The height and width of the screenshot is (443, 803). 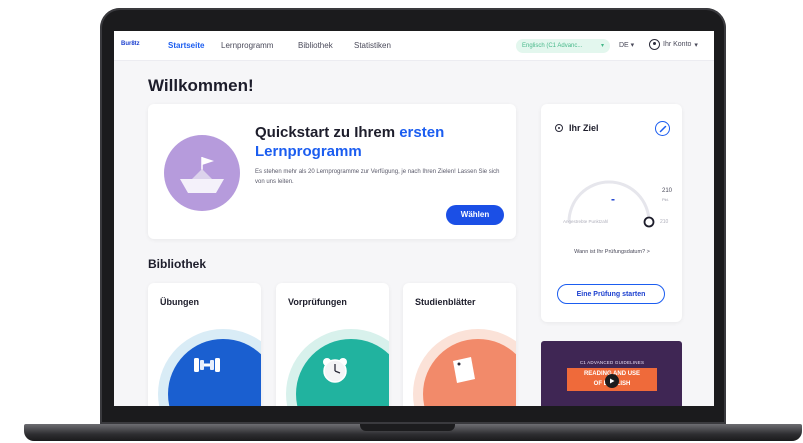 What do you see at coordinates (335, 370) in the screenshot?
I see `alarm-clock-icon` at bounding box center [335, 370].